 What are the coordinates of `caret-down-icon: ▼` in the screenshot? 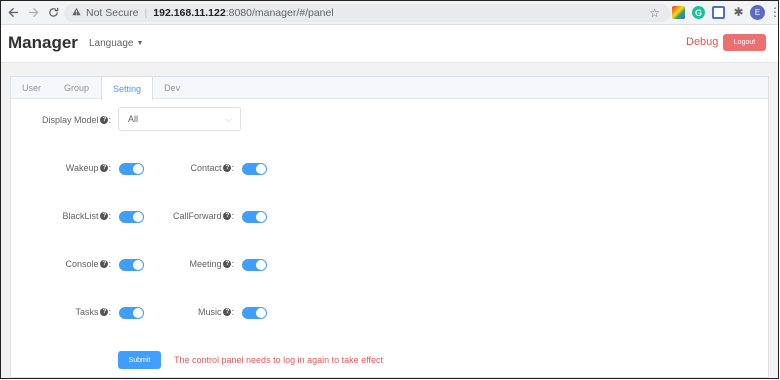 It's located at (140, 43).